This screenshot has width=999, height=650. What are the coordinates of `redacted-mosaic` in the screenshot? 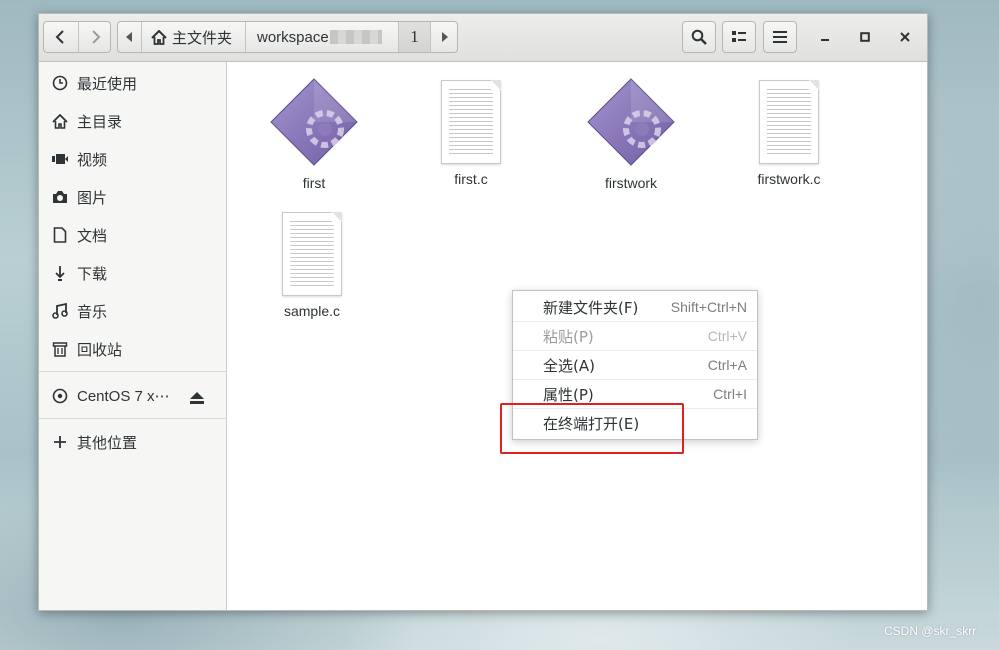 It's located at (355, 37).